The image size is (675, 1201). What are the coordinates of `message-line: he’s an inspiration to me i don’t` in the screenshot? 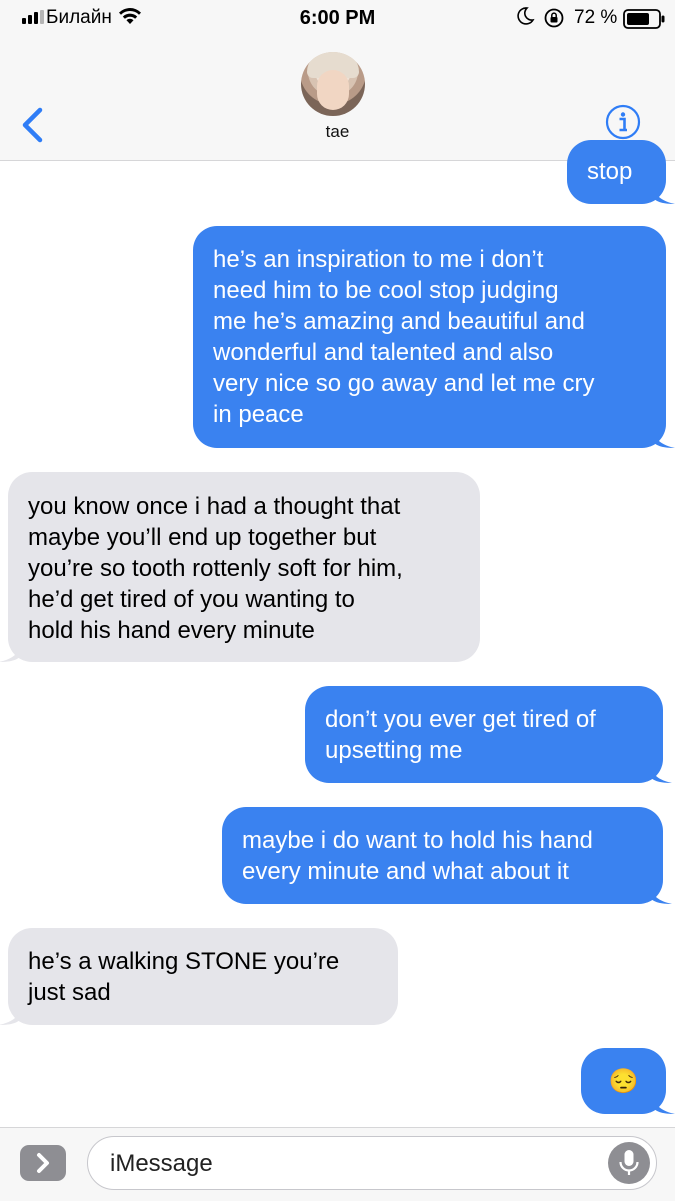 It's located at (378, 259).